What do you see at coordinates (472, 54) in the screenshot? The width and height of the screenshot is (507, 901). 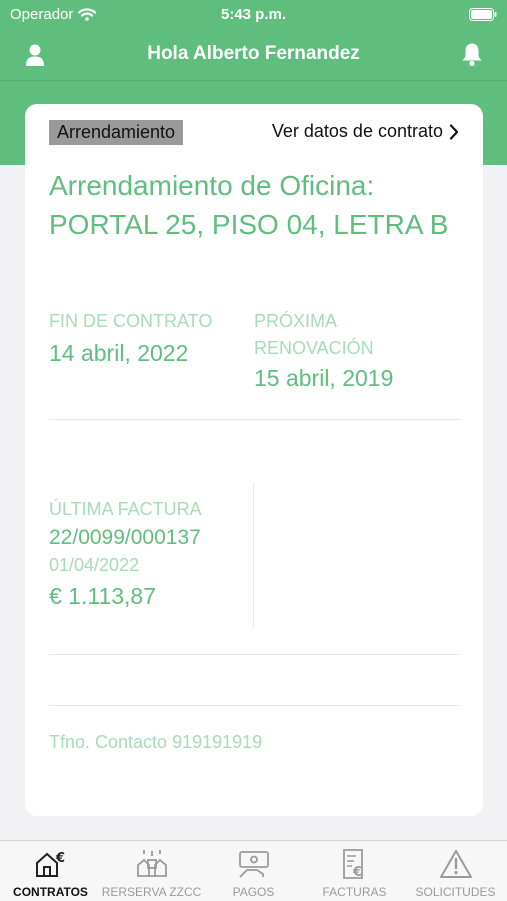 I see `bell-icon` at bounding box center [472, 54].